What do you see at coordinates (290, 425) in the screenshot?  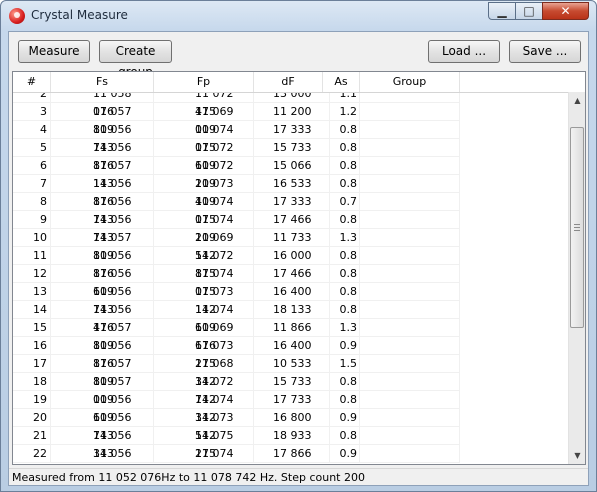 I see `table-row: 20 11 056 743 11 073 542 16 800 0.9` at bounding box center [290, 425].